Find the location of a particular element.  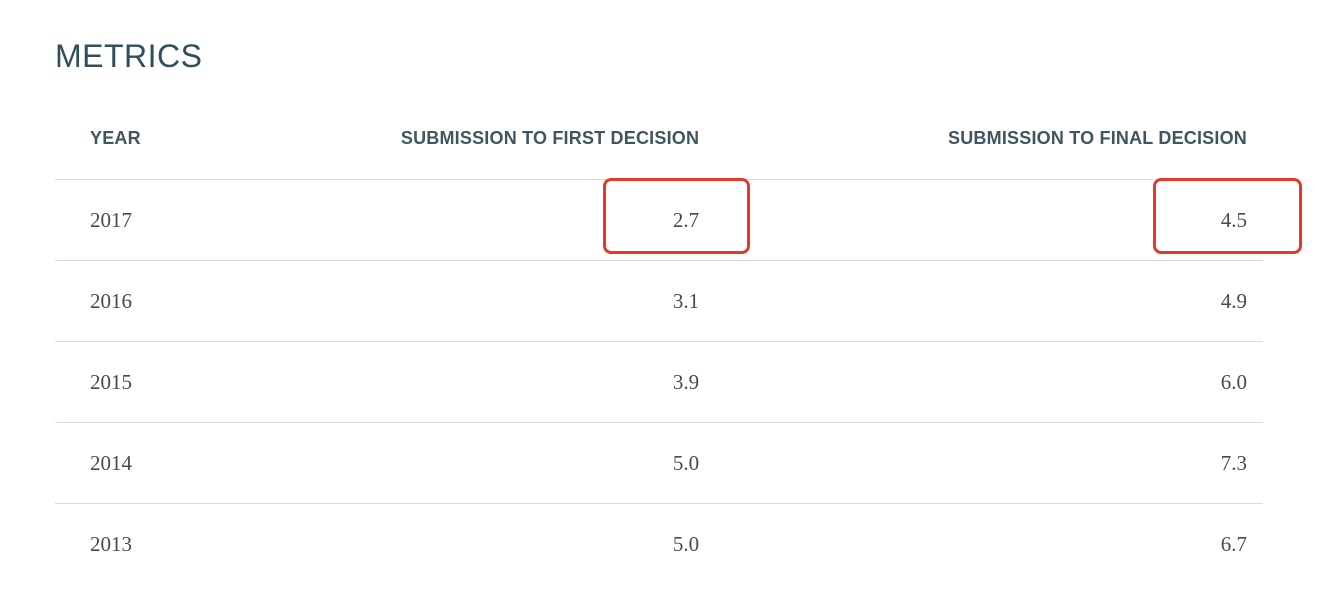

table-row: 2013 5.0 6.7 is located at coordinates (659, 544).